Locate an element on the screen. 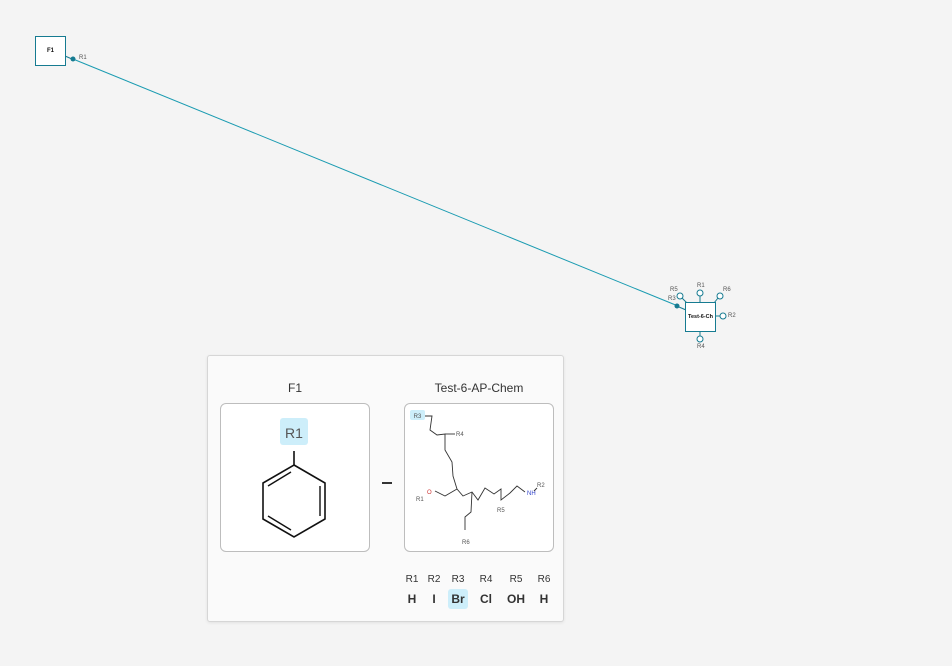 The image size is (952, 666). test6-r1-label: R1 is located at coordinates (701, 286).